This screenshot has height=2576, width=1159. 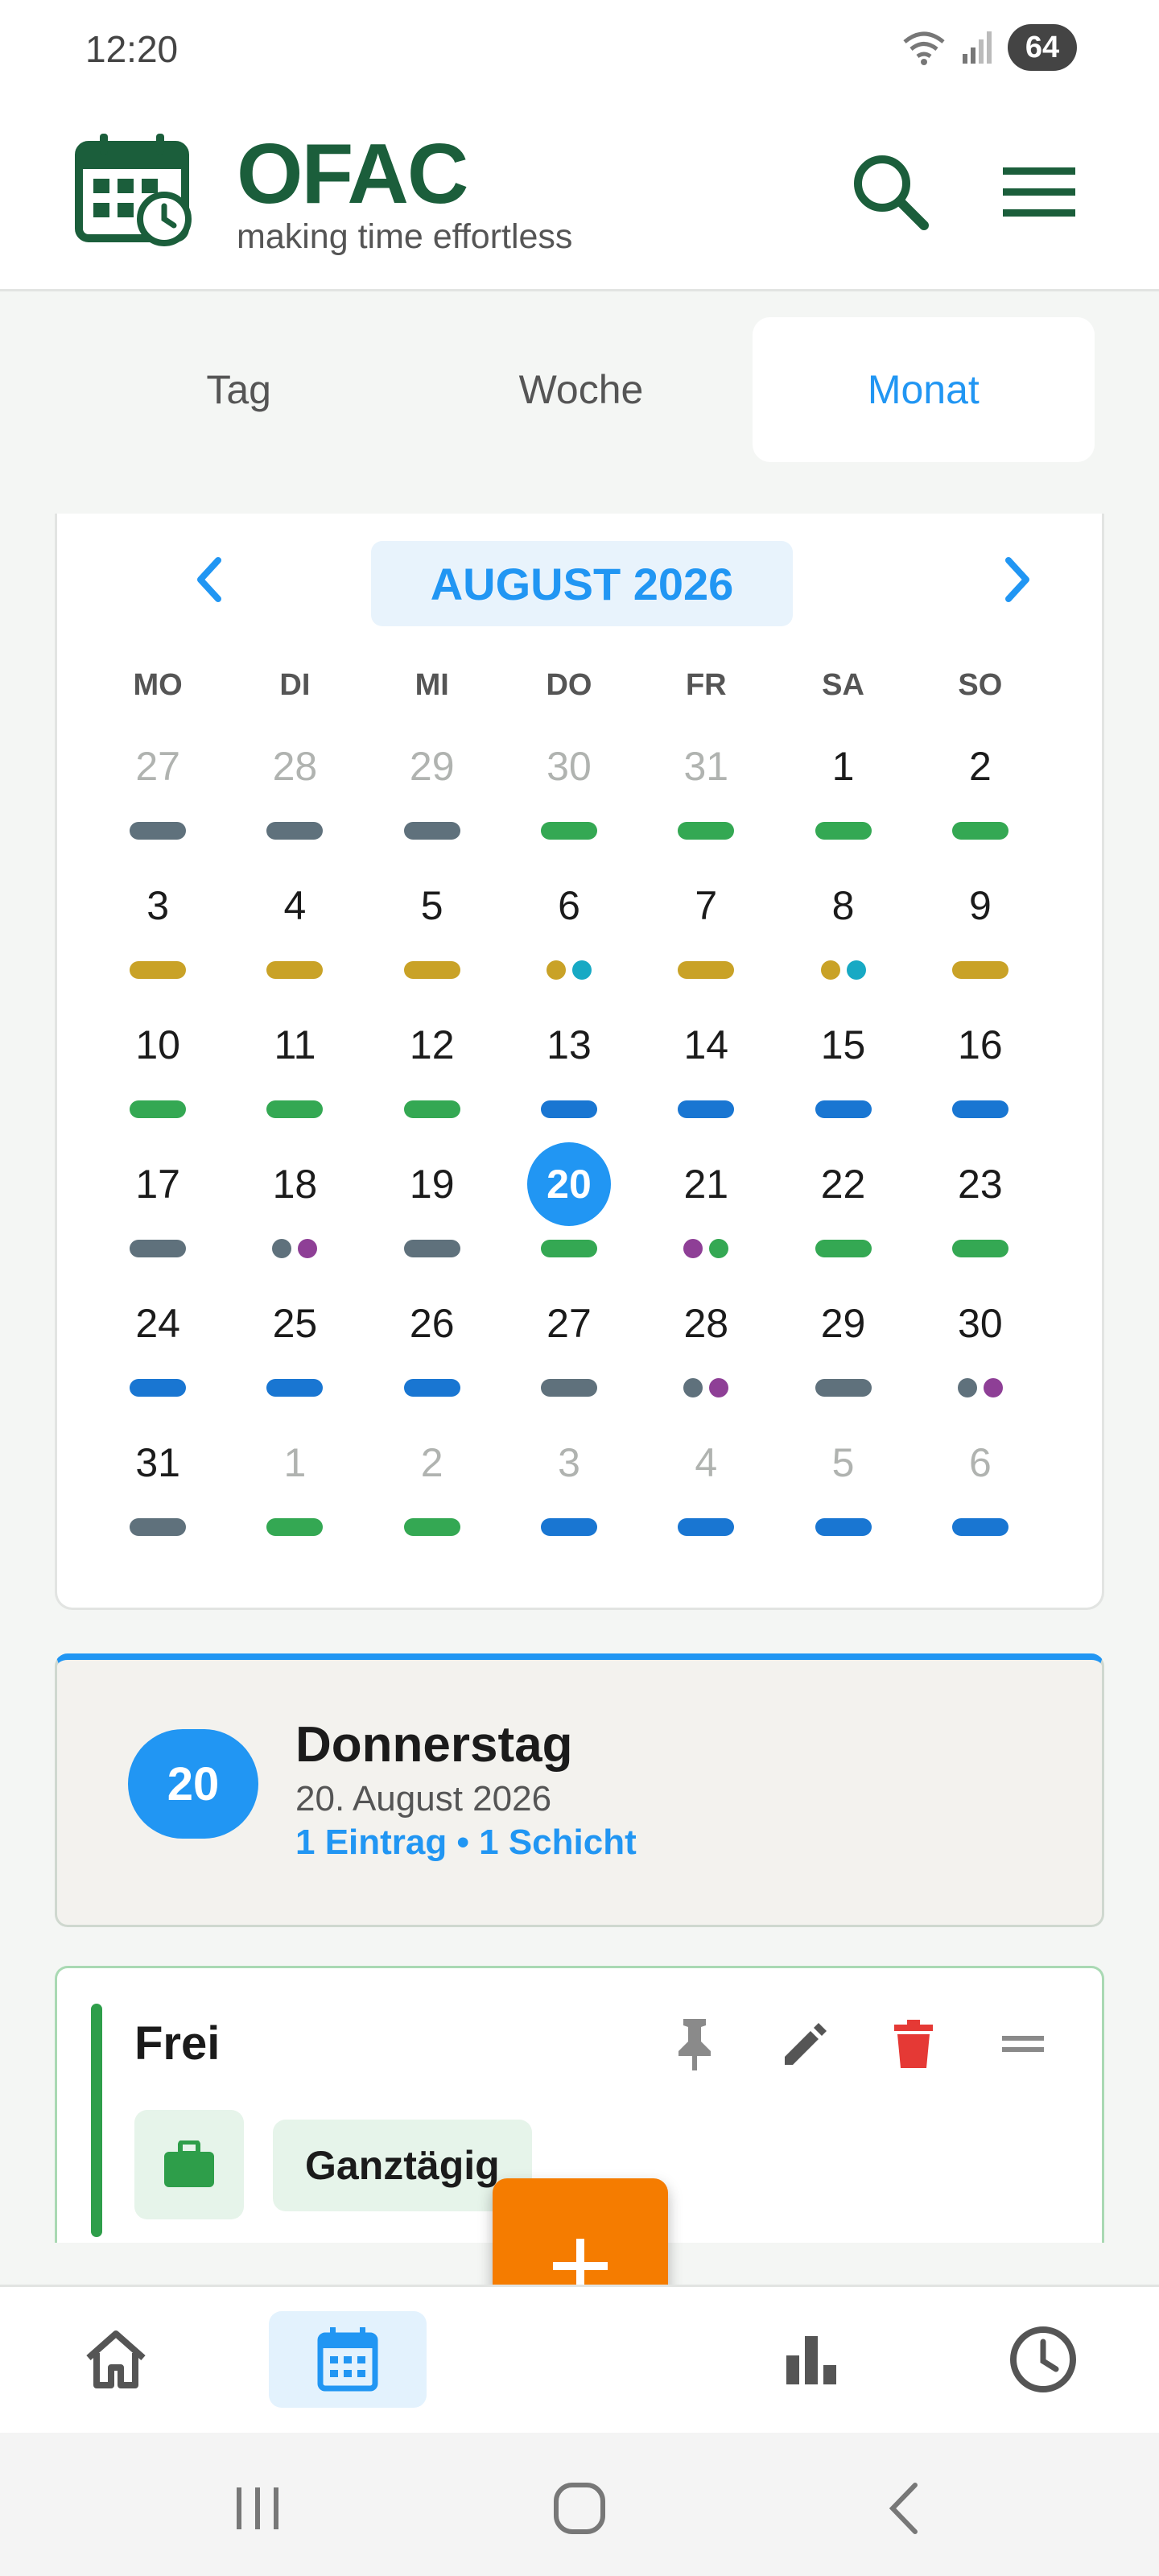 What do you see at coordinates (804, 2043) in the screenshot?
I see `edit-icon` at bounding box center [804, 2043].